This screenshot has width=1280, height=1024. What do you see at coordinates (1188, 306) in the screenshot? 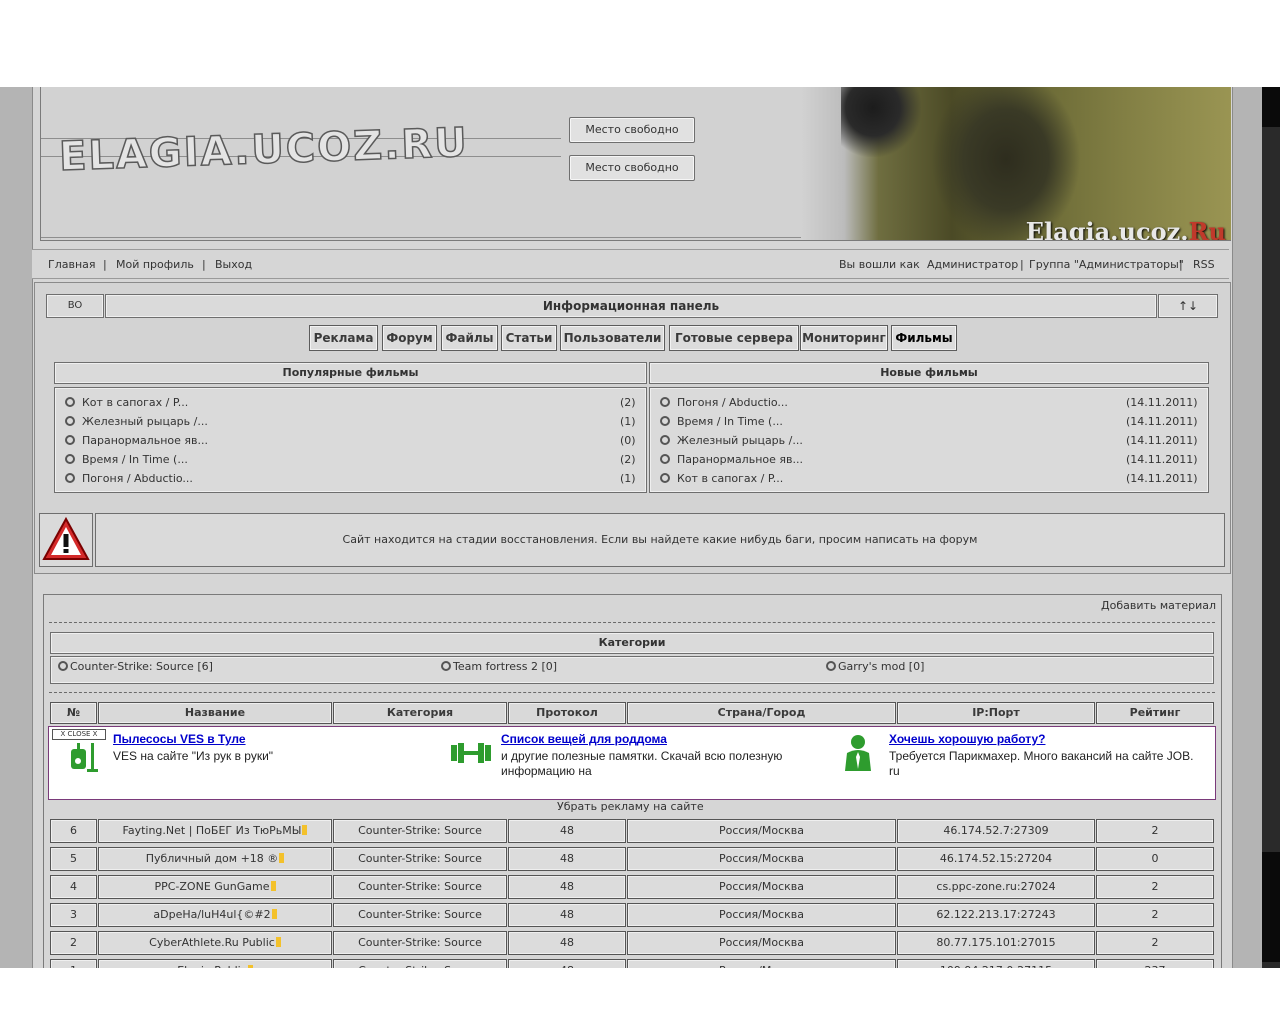
I see `info-panel-toggle-button: ↑↓` at bounding box center [1188, 306].